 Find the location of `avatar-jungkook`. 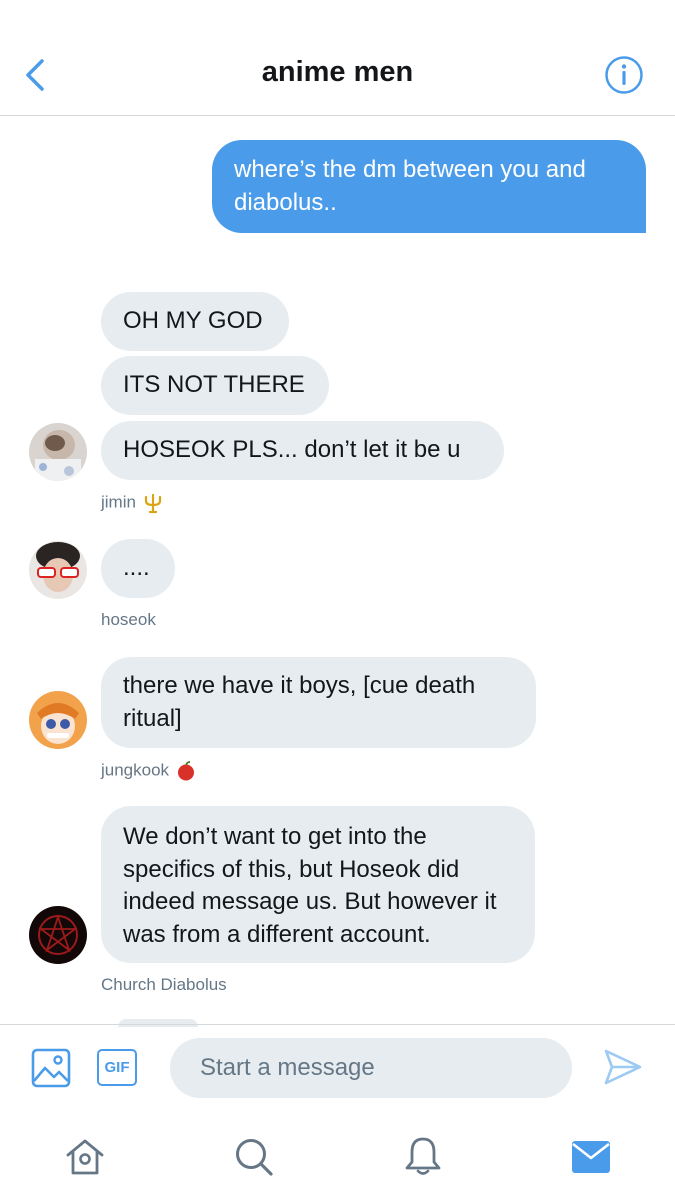

avatar-jungkook is located at coordinates (58, 720).